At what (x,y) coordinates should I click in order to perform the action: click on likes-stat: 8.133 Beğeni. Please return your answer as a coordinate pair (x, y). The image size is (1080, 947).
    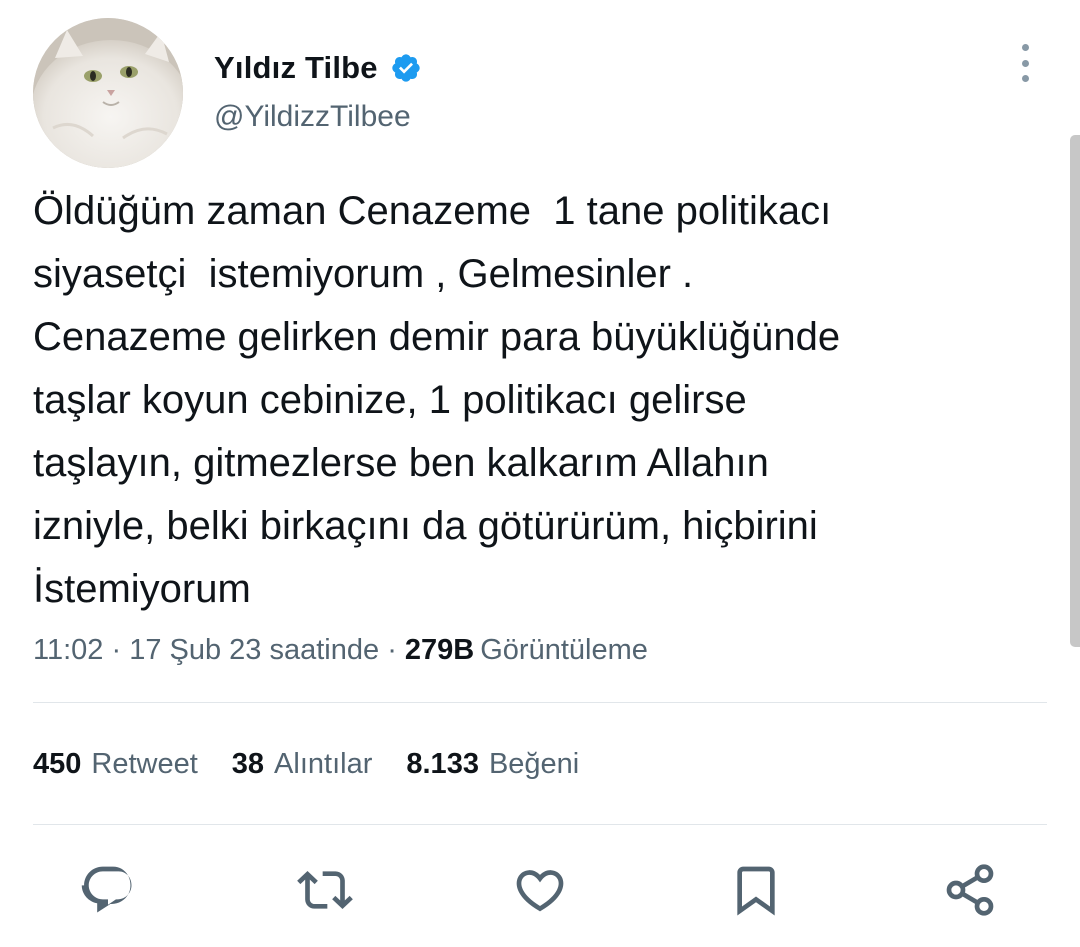
    Looking at the image, I should click on (492, 764).